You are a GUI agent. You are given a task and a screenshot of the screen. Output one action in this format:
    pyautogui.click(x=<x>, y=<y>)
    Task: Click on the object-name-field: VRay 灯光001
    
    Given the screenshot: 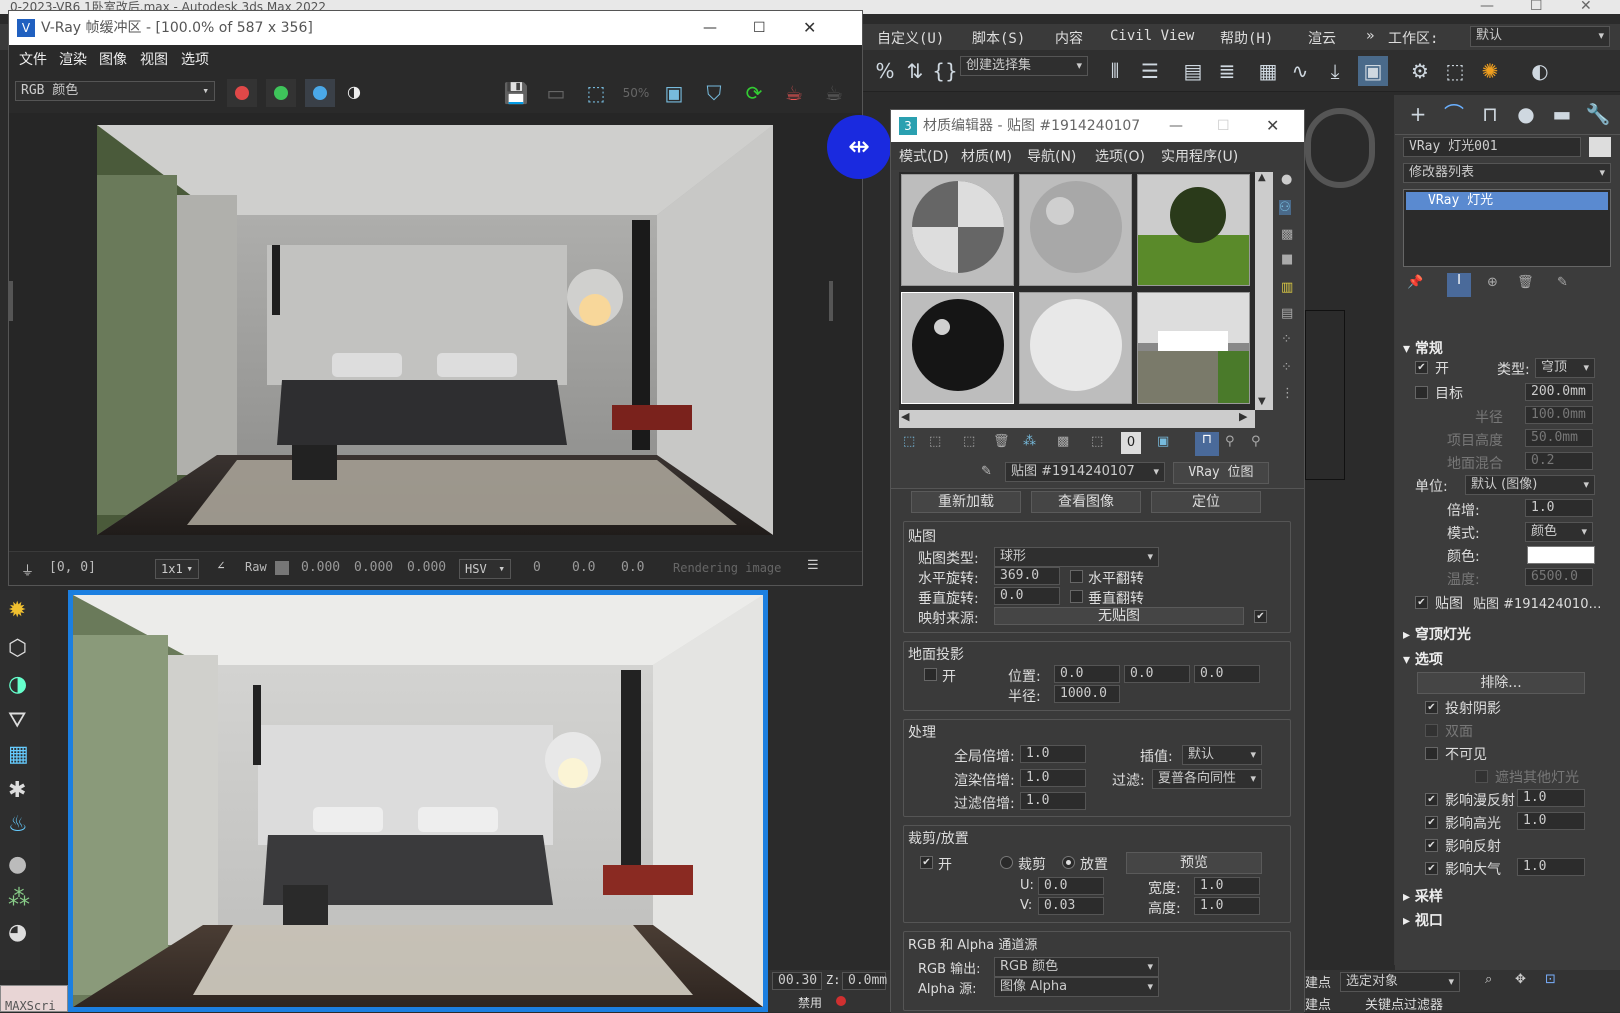 What is the action you would take?
    pyautogui.click(x=1492, y=147)
    